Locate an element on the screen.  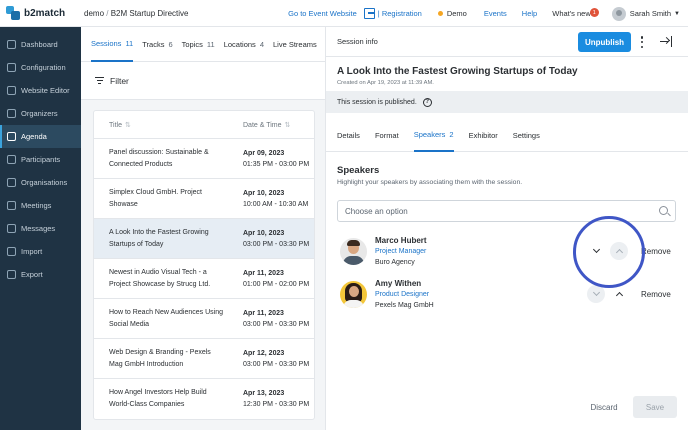
tab-locations: Locations 4 is located at coordinates (244, 44).